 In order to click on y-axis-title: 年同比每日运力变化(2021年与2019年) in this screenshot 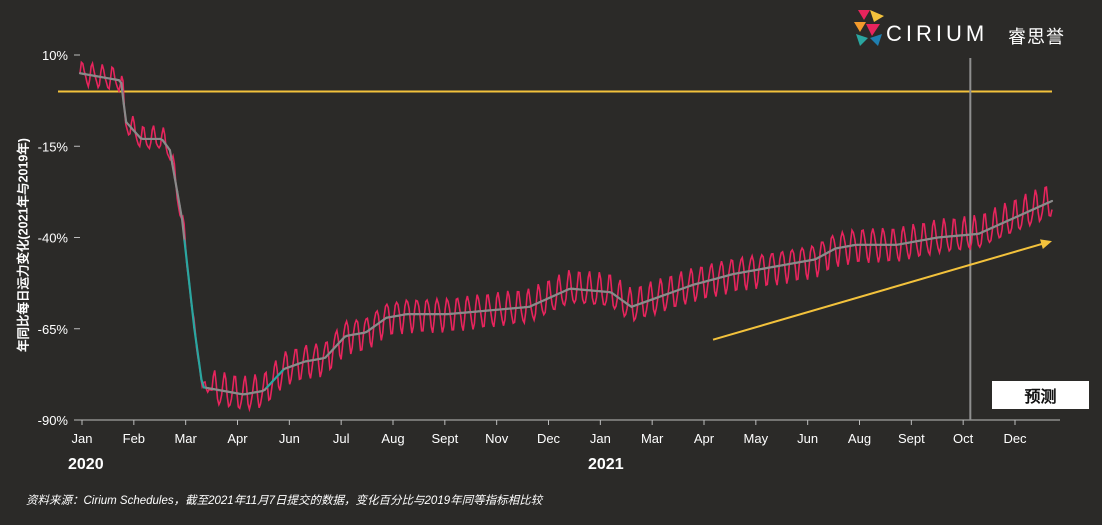, I will do `click(23, 245)`.